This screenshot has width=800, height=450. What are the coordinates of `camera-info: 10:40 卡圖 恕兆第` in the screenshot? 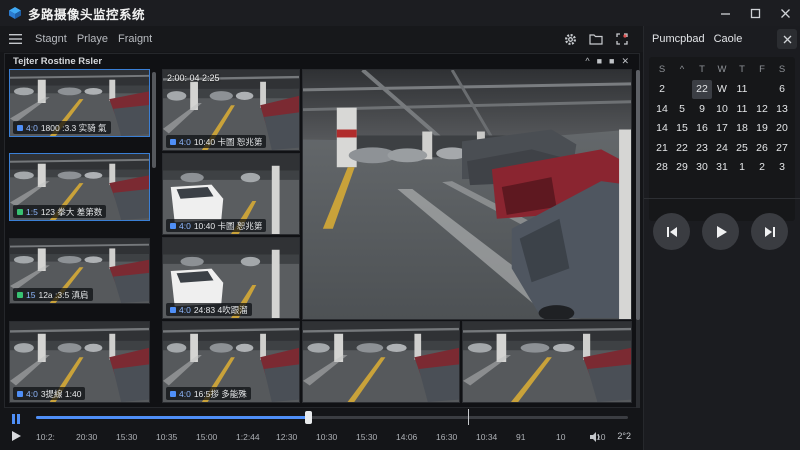 It's located at (228, 225).